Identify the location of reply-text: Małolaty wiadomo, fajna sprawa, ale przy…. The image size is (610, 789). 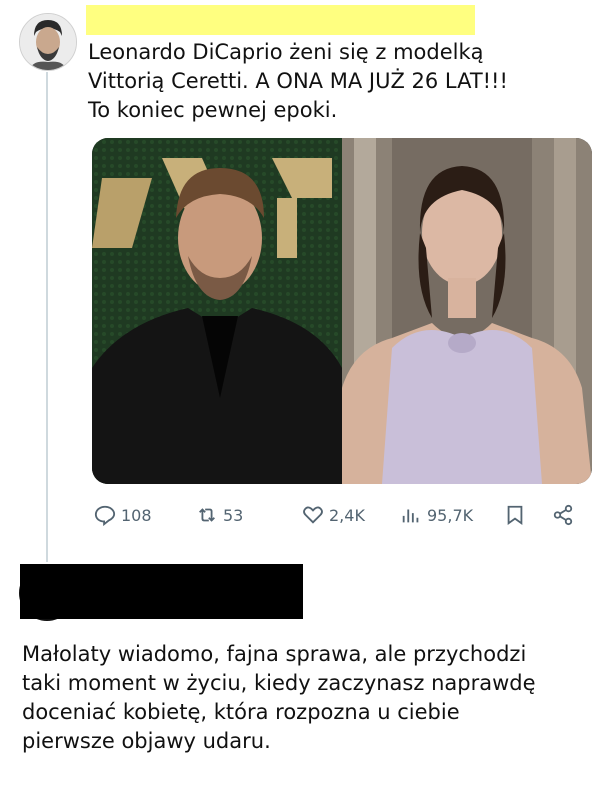
(279, 697).